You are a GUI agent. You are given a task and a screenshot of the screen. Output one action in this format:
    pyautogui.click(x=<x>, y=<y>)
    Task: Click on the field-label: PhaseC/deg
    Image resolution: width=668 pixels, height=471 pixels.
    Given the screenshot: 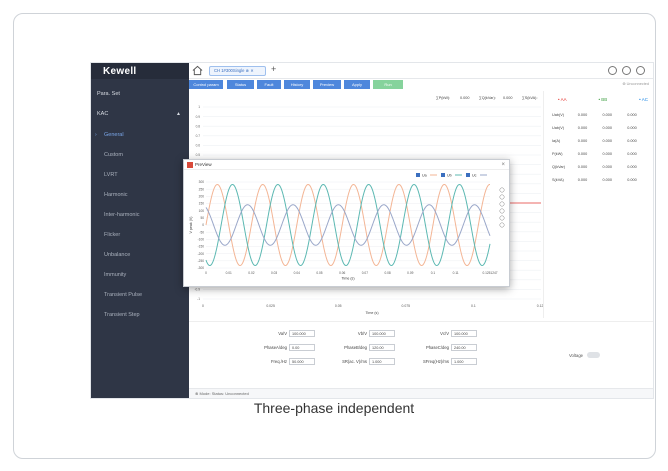 What is the action you would take?
    pyautogui.click(x=437, y=347)
    